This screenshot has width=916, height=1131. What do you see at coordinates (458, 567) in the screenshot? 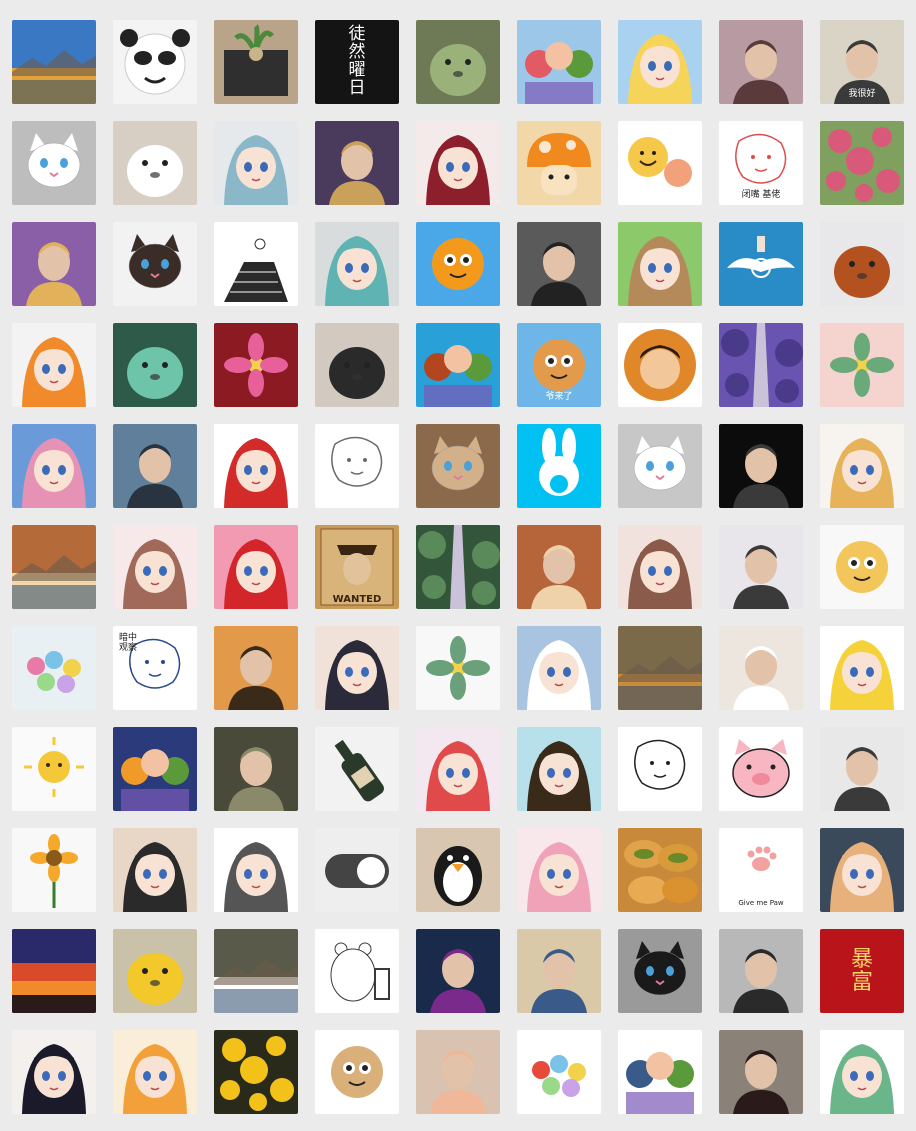
I see `green-foliage-avatar` at bounding box center [458, 567].